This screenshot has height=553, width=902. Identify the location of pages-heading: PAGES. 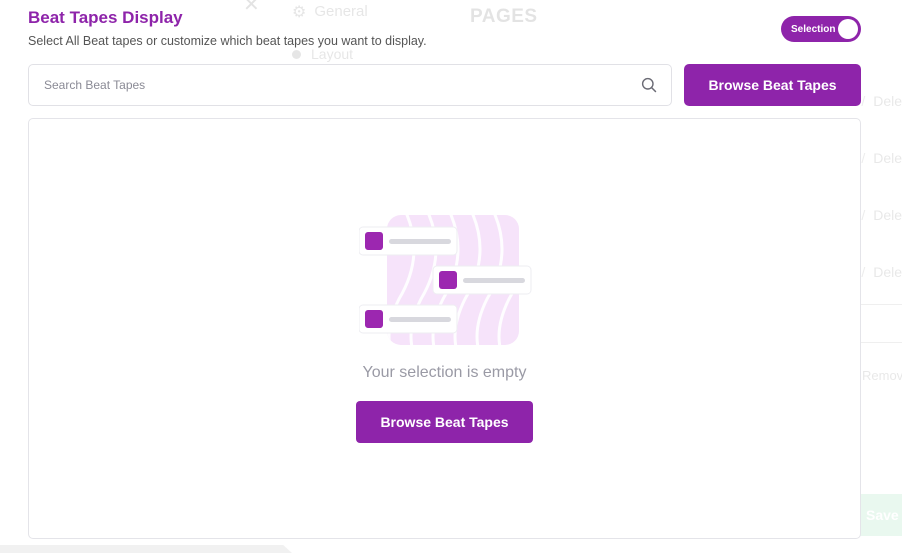
(504, 16).